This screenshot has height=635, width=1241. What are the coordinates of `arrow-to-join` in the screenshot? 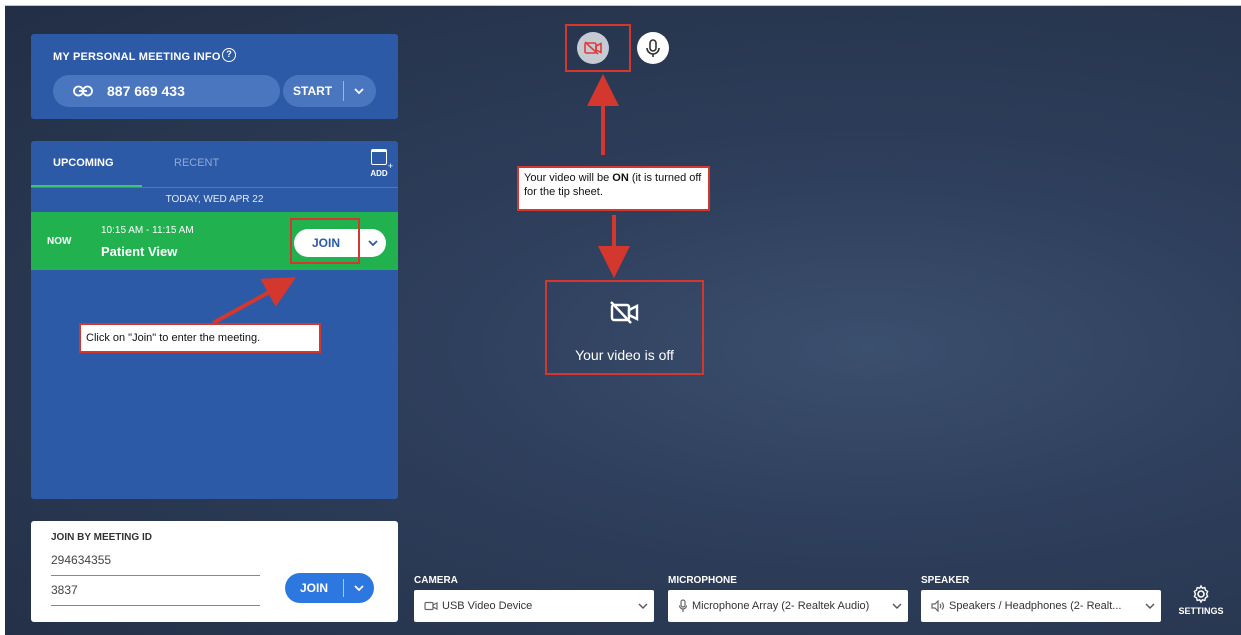 It's located at (254, 301).